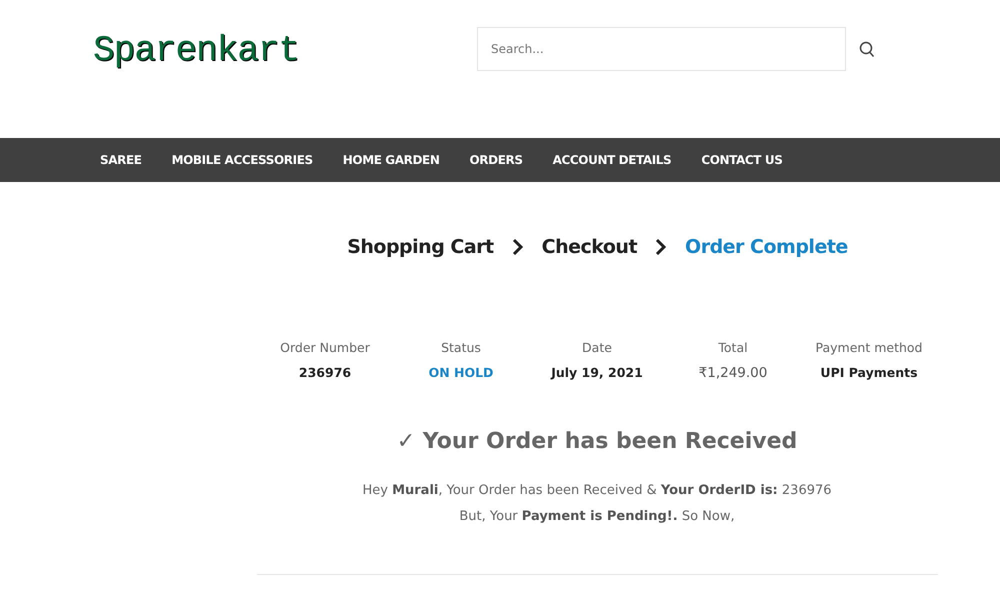 Image resolution: width=1000 pixels, height=600 pixels. What do you see at coordinates (597, 441) in the screenshot?
I see `confirmation-heading: ✓ Your Order has been Received` at bounding box center [597, 441].